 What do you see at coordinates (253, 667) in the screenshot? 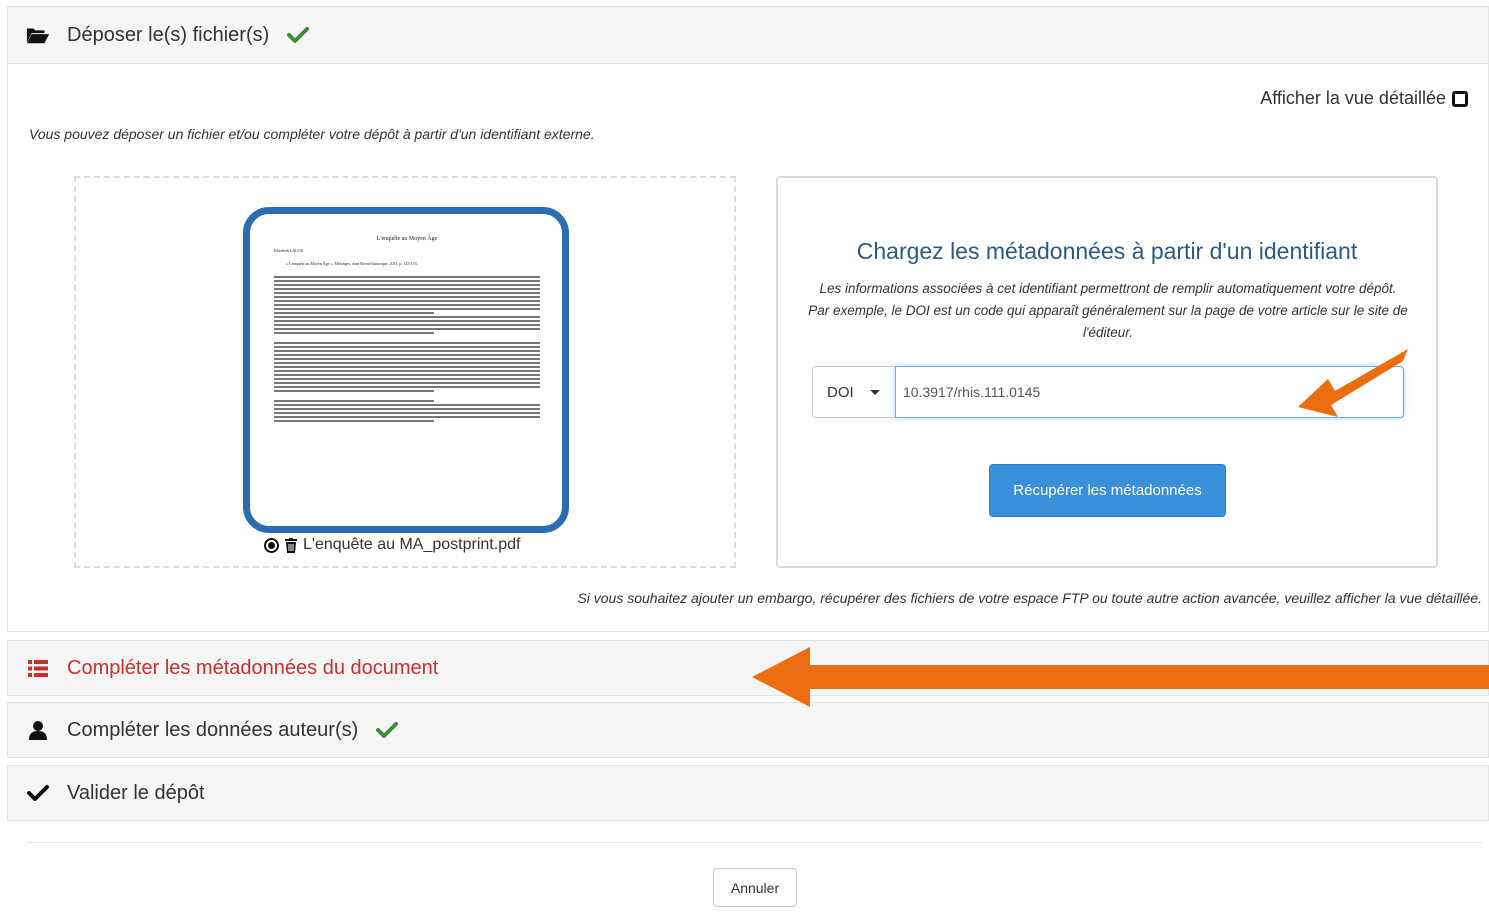
I see `metadata-section-title: Compléter les métadonnées du document` at bounding box center [253, 667].